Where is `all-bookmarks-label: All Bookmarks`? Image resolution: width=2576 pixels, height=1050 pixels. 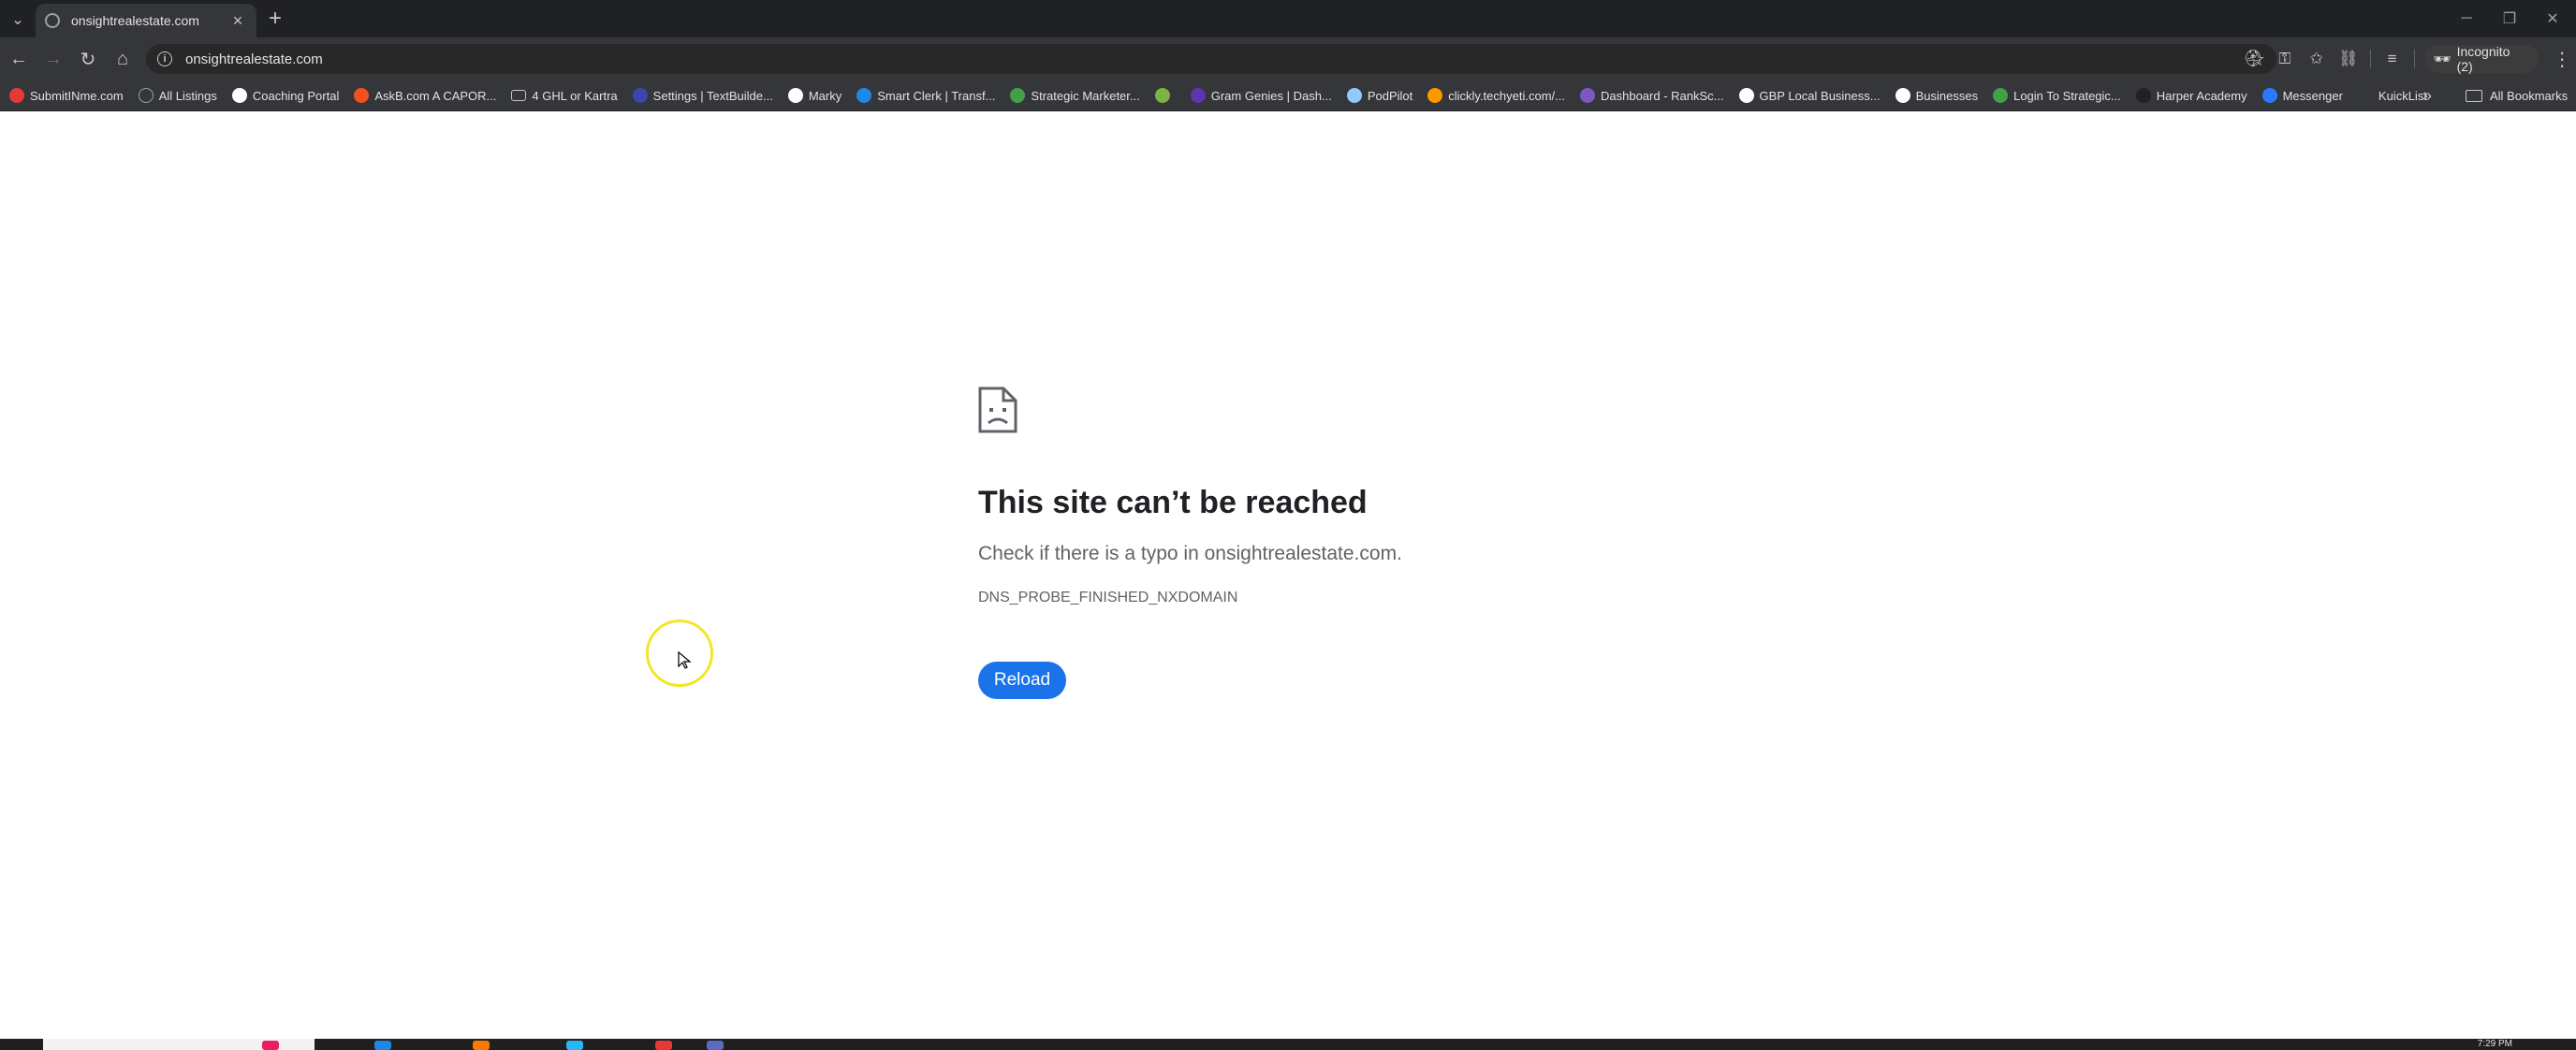 all-bookmarks-label: All Bookmarks is located at coordinates (2529, 96).